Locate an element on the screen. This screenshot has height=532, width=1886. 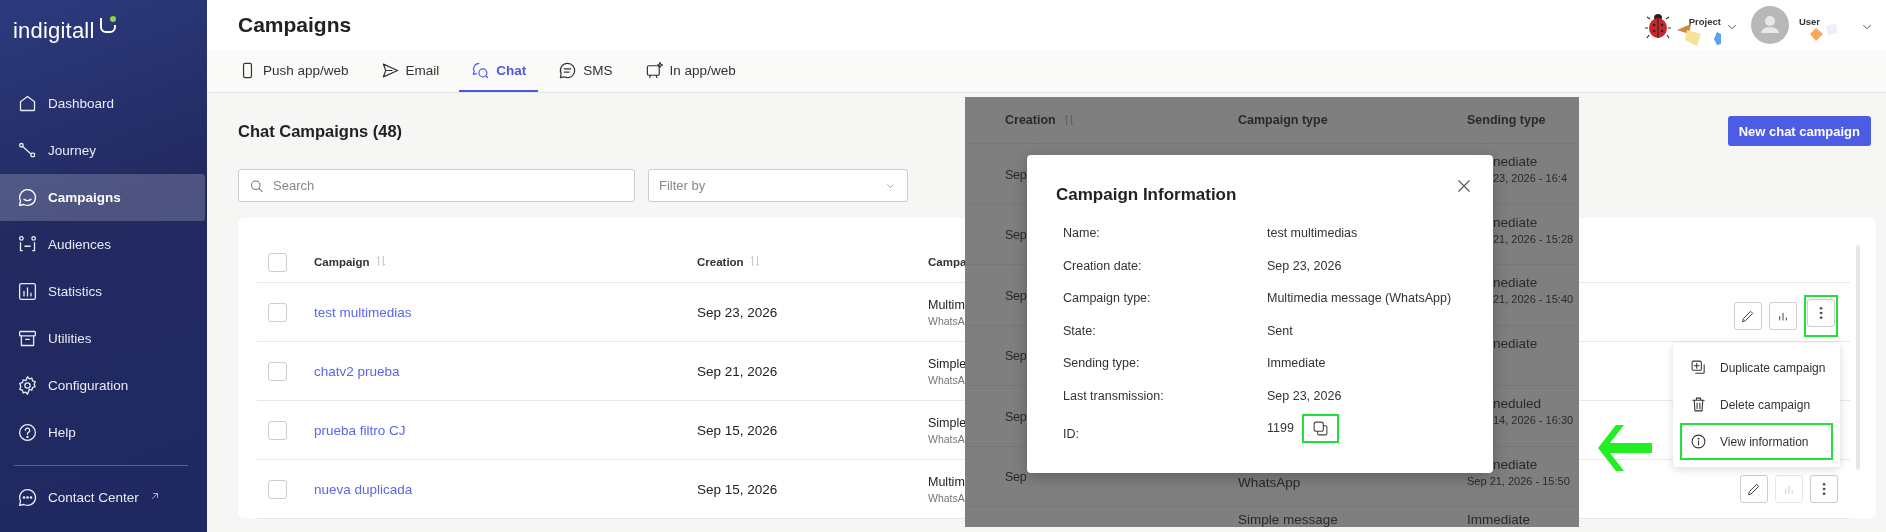
user-label: User is located at coordinates (1809, 21).